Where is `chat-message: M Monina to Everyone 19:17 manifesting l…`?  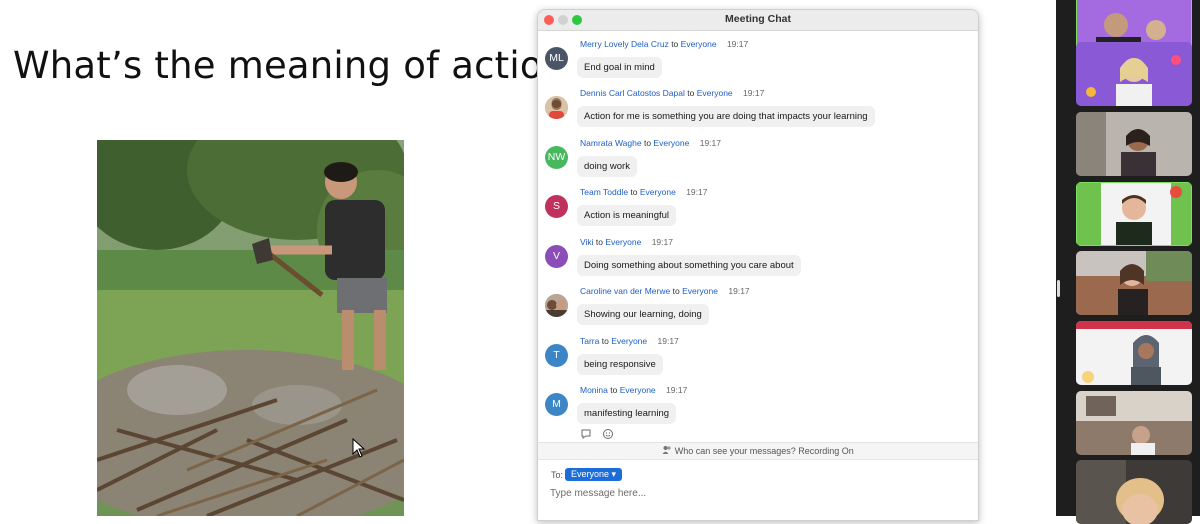
chat-message: M Monina to Everyone 19:17 manifesting l… is located at coordinates (758, 401).